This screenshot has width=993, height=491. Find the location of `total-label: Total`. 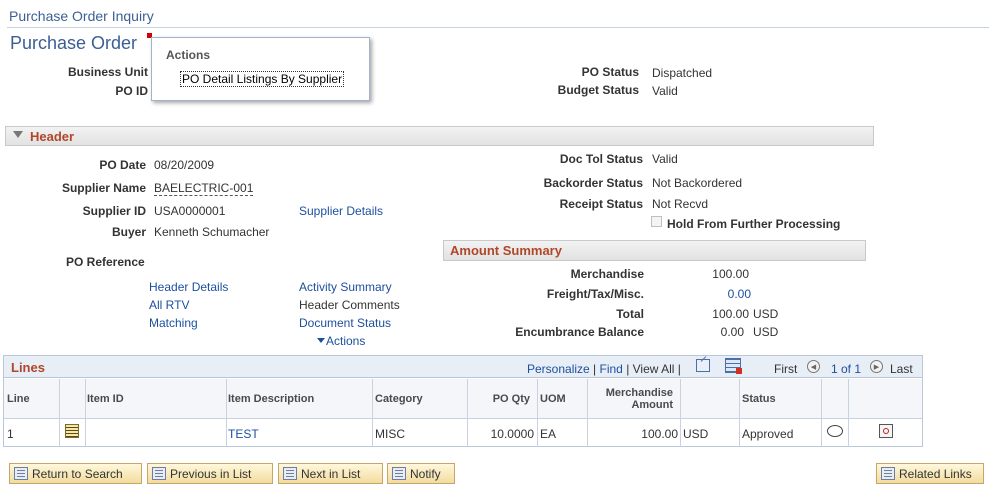

total-label: Total is located at coordinates (630, 314).